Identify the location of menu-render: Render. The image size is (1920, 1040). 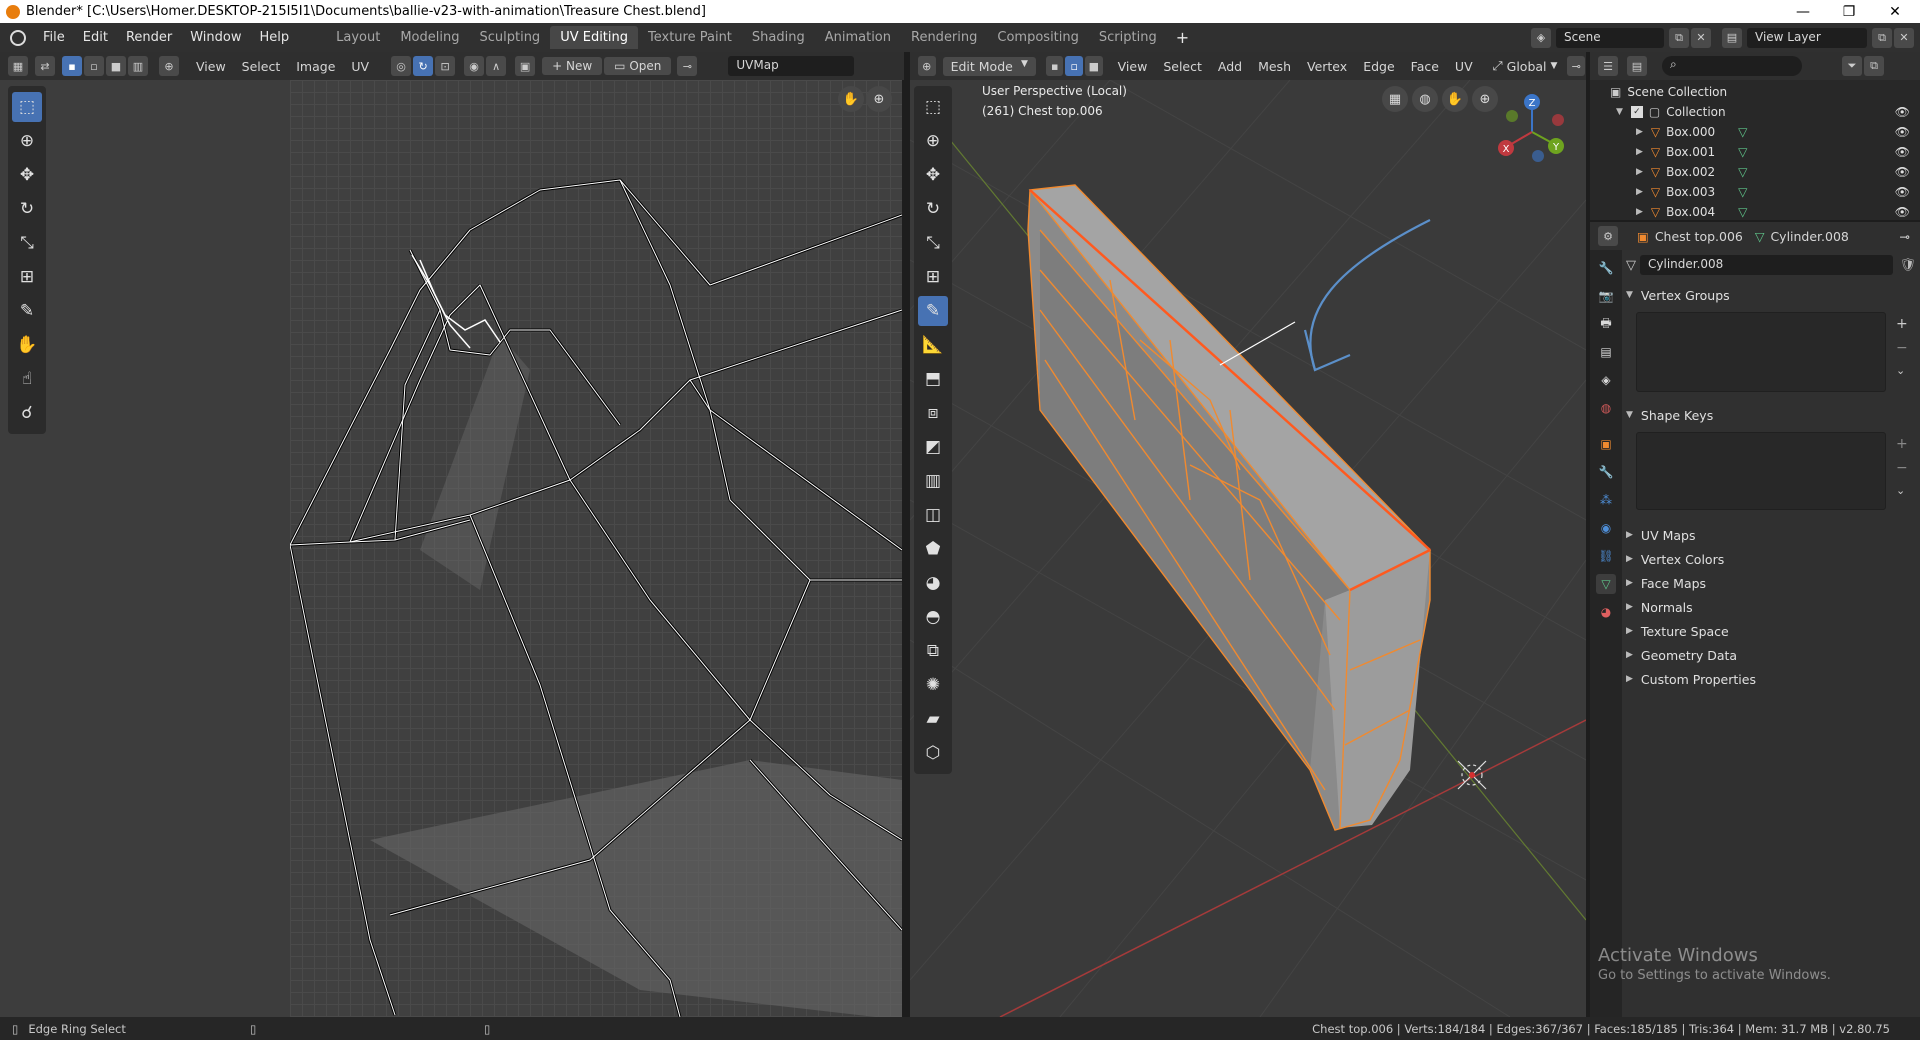
(149, 37).